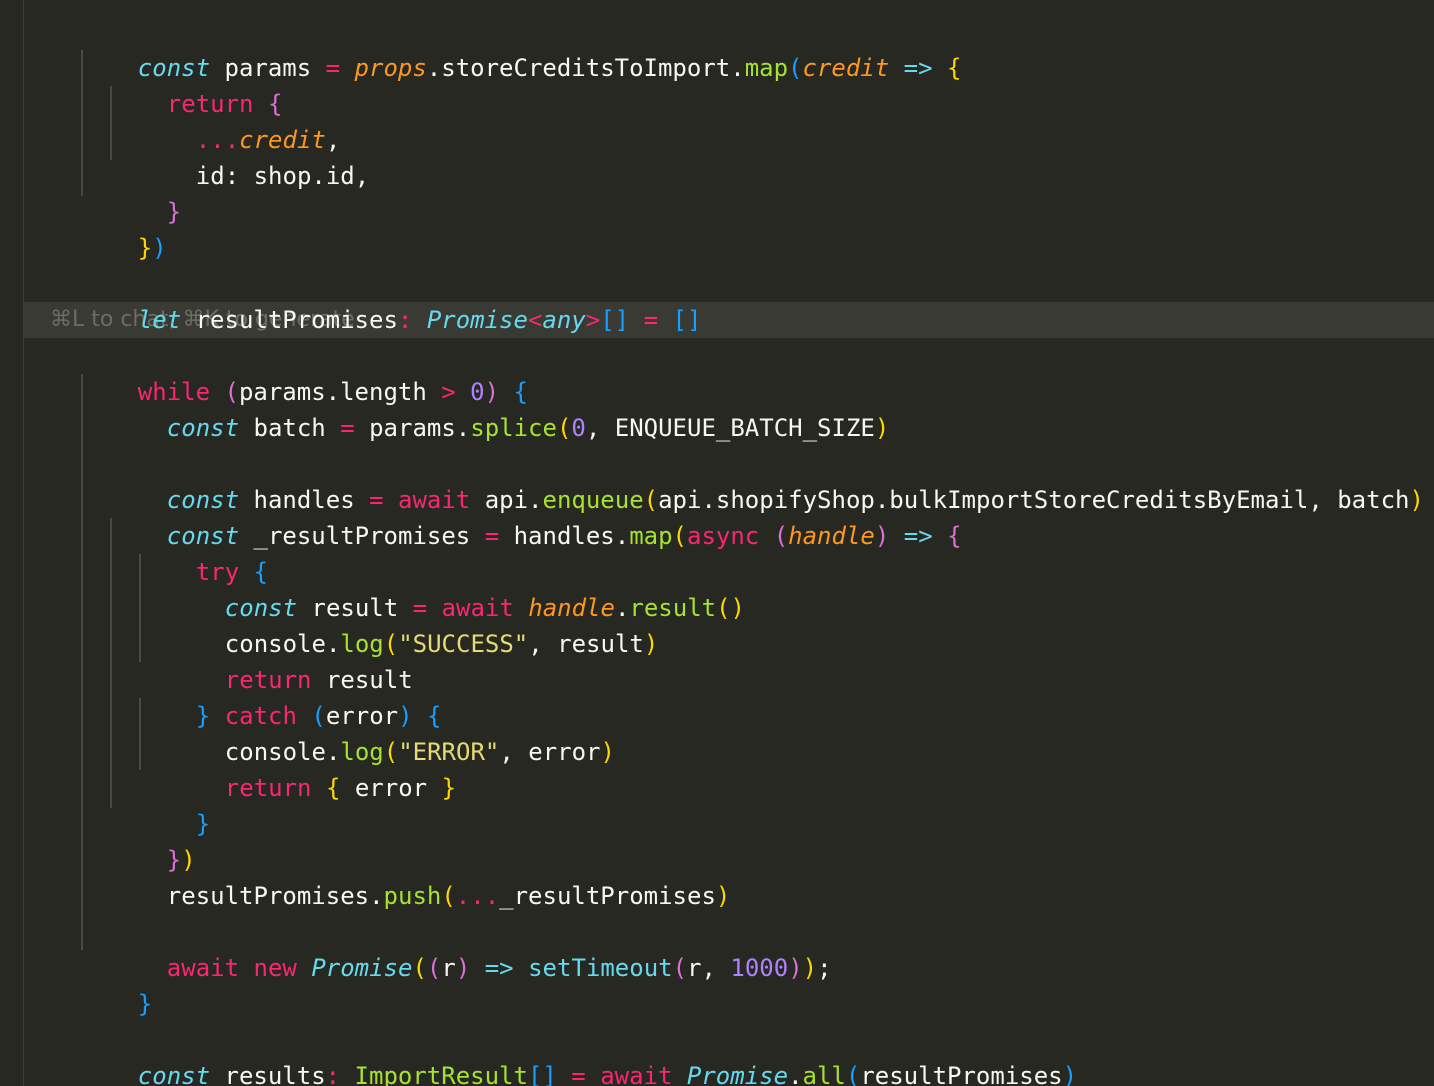 The height and width of the screenshot is (1086, 1434). Describe the element at coordinates (275, 968) in the screenshot. I see `token: new` at that location.